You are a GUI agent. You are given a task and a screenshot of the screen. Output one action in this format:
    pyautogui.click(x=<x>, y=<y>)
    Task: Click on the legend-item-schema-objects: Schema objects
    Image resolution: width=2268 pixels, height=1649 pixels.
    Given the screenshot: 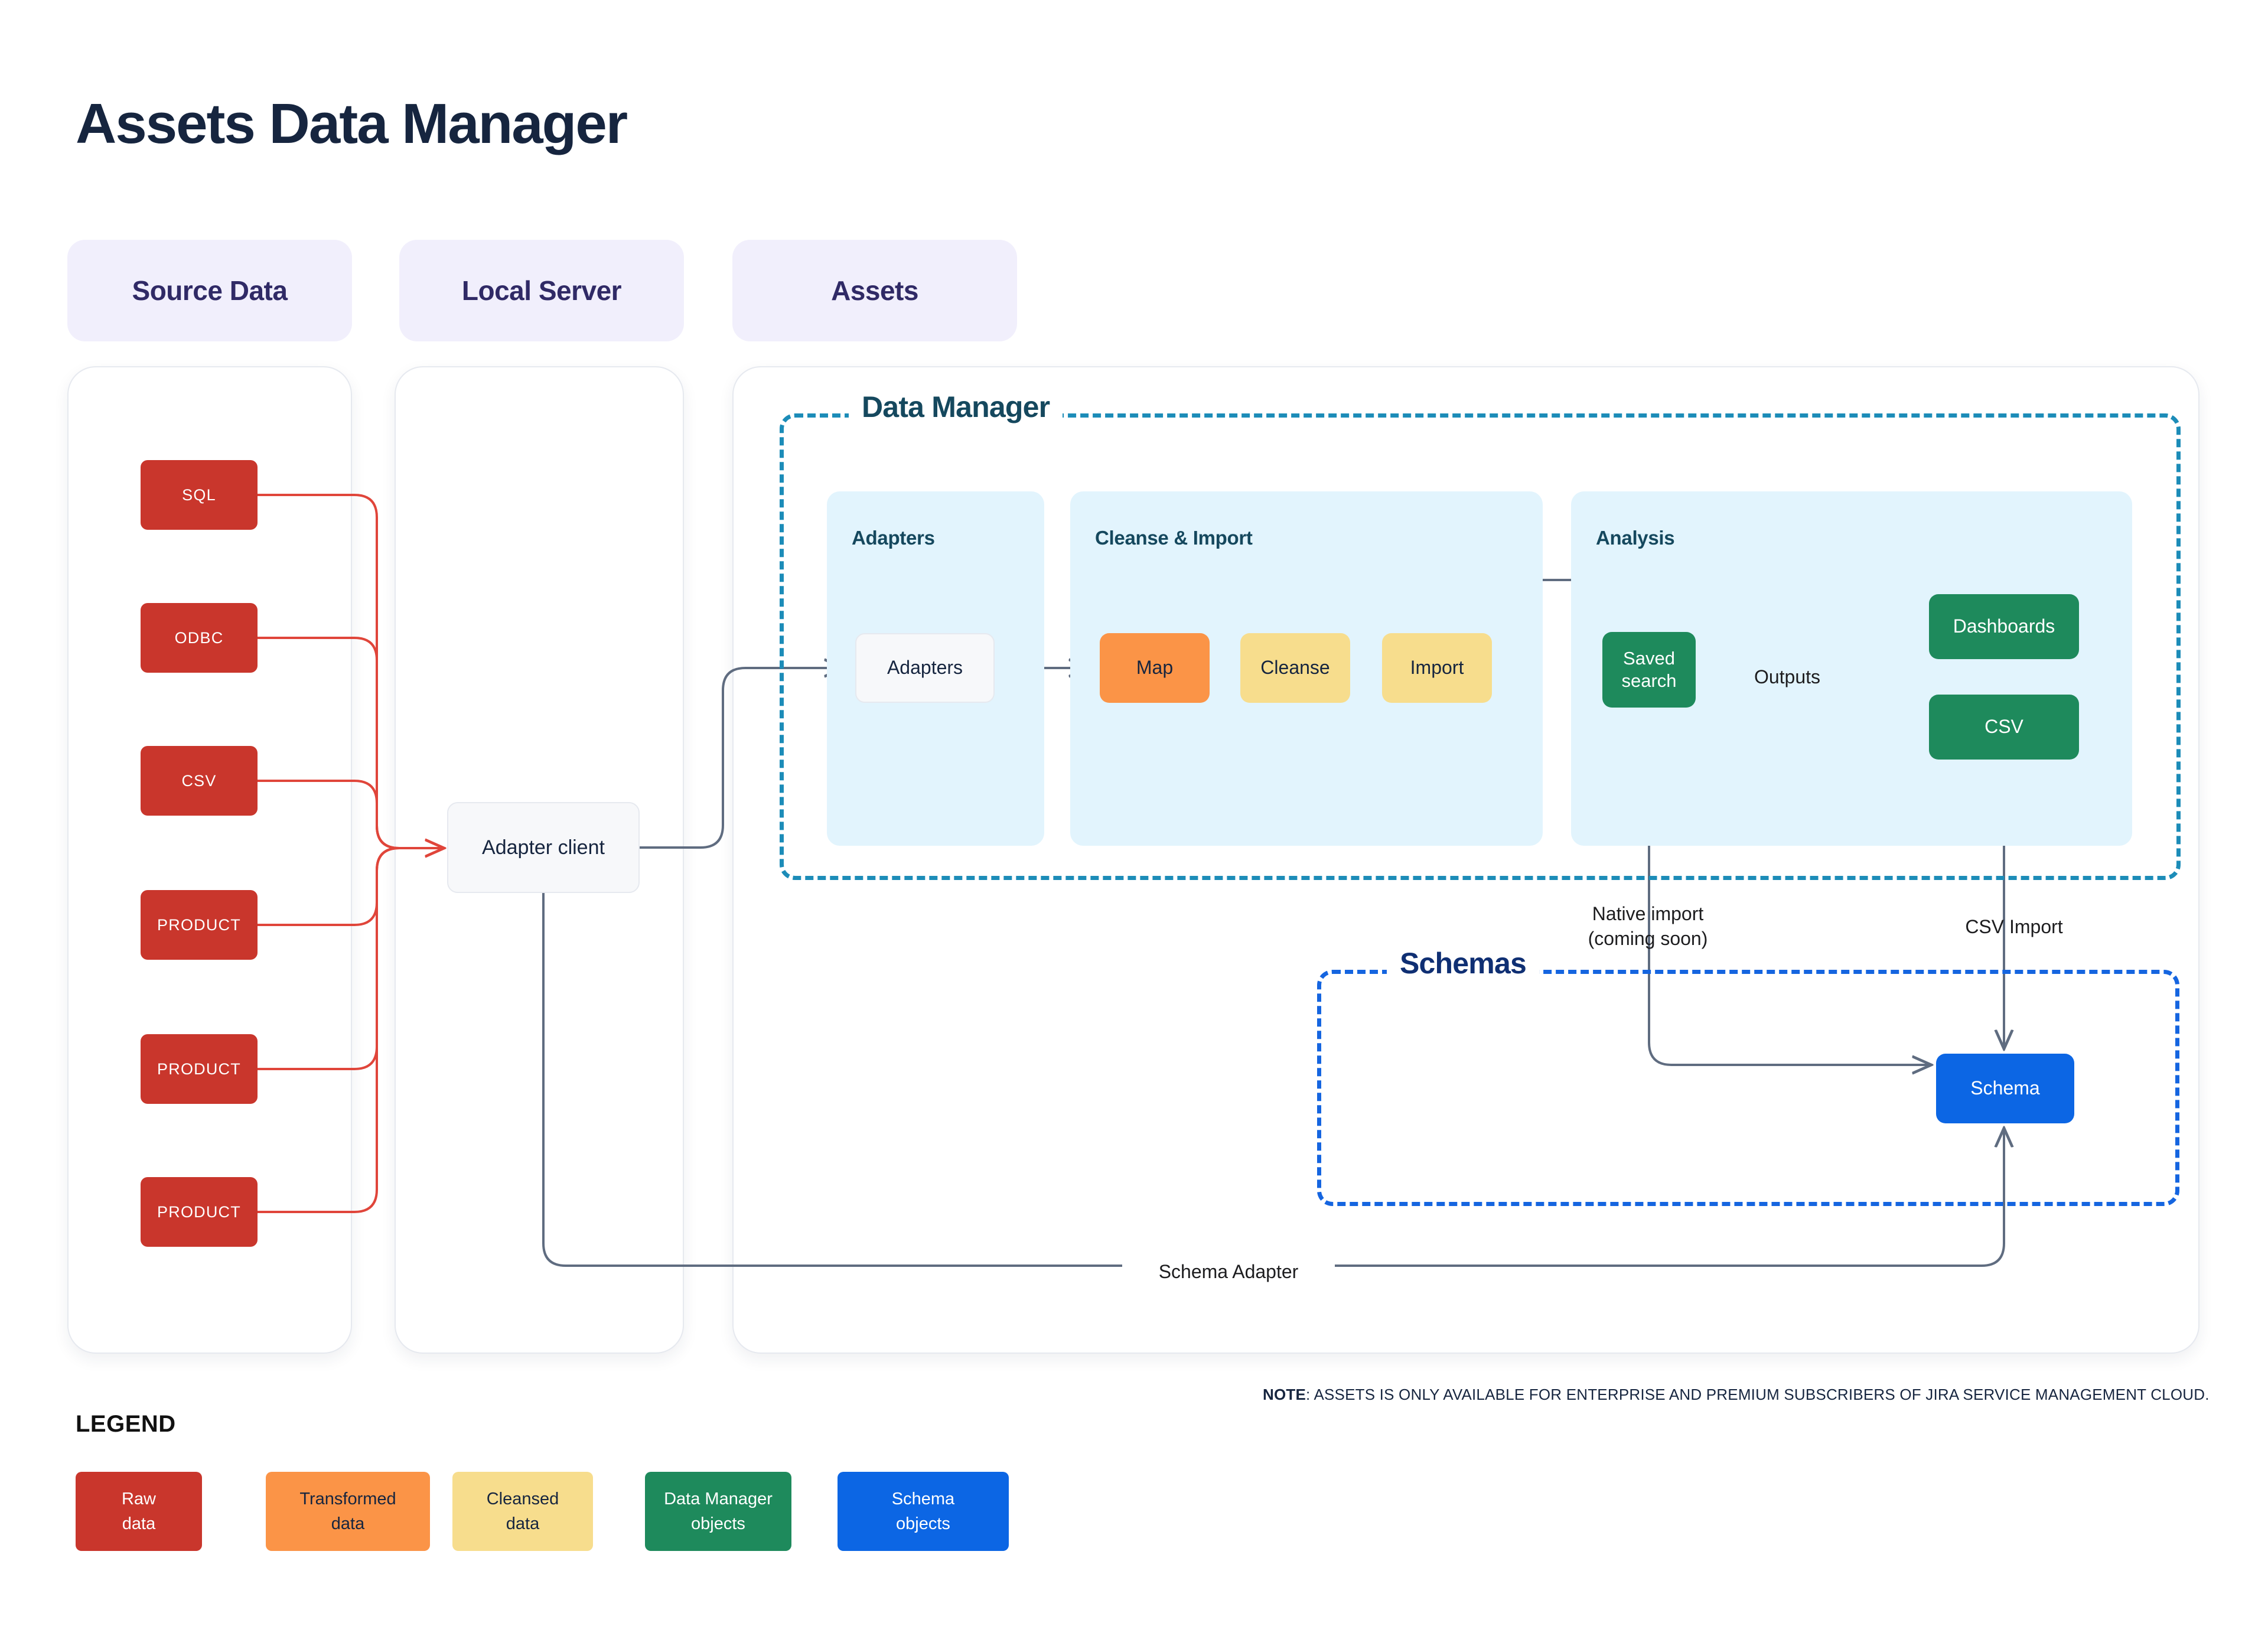 What is the action you would take?
    pyautogui.click(x=923, y=1511)
    